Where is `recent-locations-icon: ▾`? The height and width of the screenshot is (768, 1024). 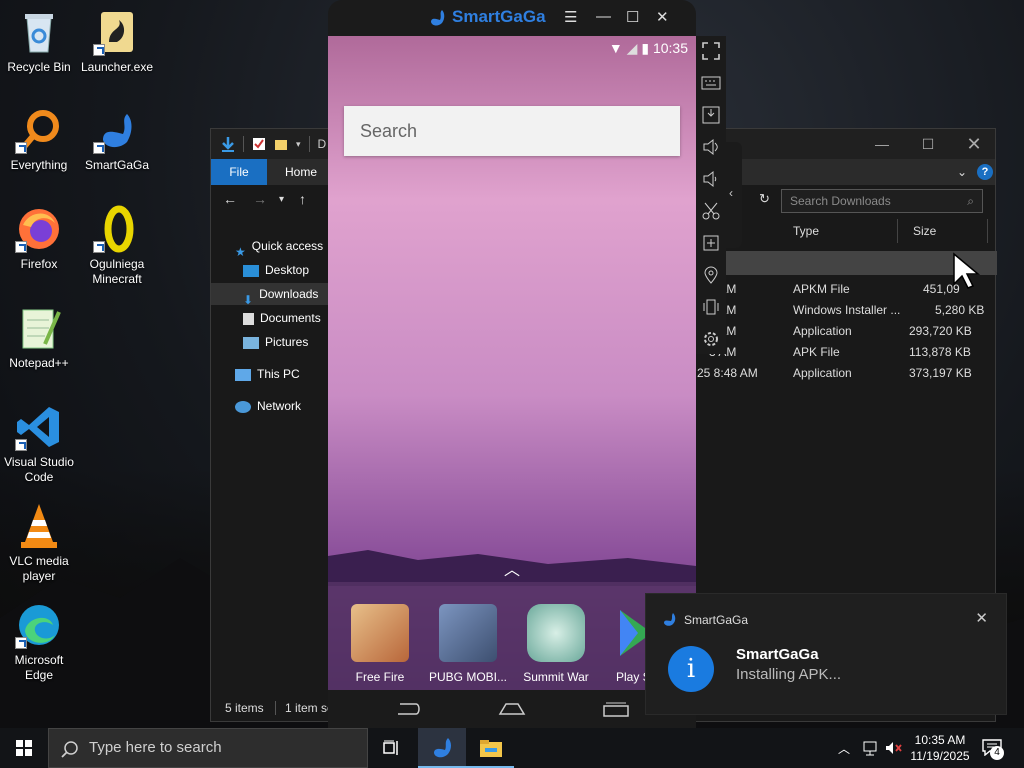
recent-locations-icon: ▾ is located at coordinates (281, 199).